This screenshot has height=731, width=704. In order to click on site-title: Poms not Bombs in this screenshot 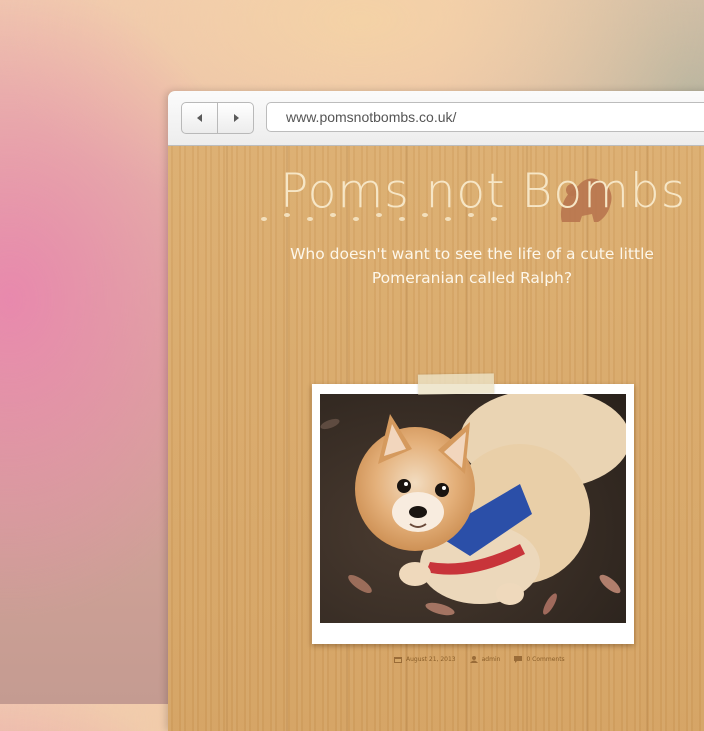, I will do `click(483, 191)`.